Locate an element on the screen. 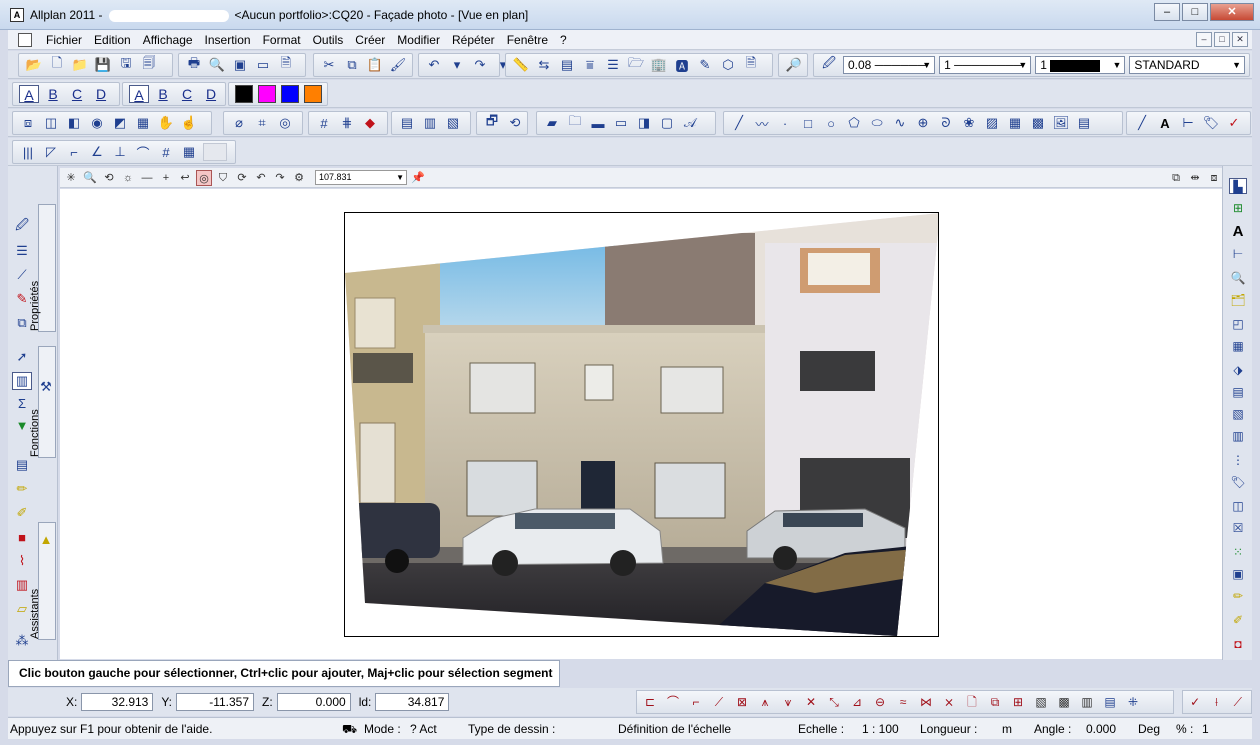 This screenshot has width=1260, height=745. distance-icon: ⇆ is located at coordinates (544, 65).